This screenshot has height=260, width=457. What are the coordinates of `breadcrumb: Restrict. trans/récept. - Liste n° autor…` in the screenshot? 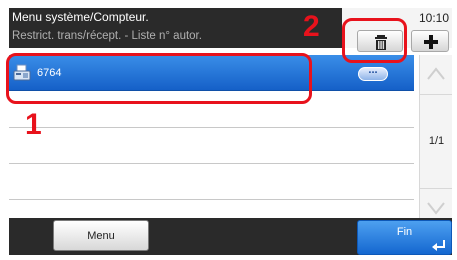 It's located at (107, 36).